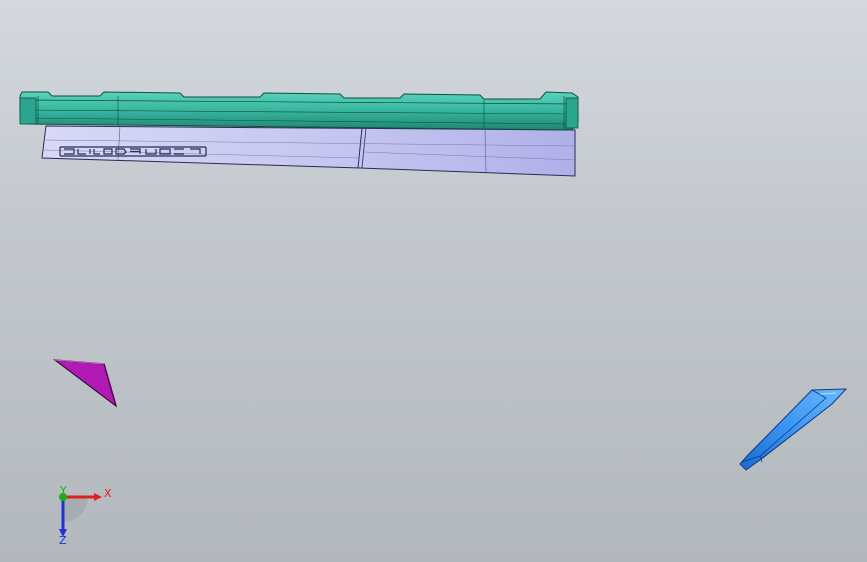 This screenshot has width=867, height=562. I want to click on x-axis-arrow, so click(98, 497).